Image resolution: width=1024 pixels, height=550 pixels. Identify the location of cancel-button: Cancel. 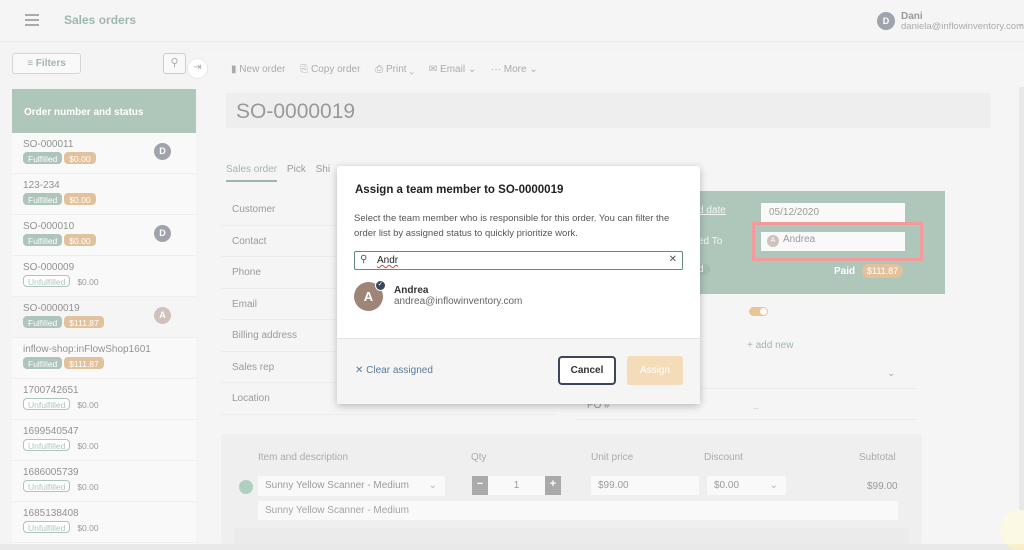
(587, 370).